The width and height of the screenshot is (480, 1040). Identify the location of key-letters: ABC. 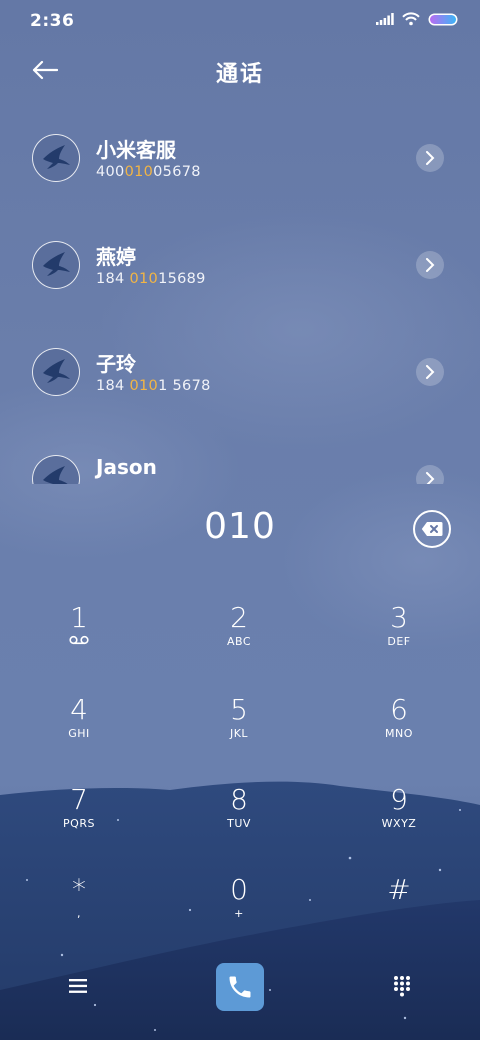
(239, 641).